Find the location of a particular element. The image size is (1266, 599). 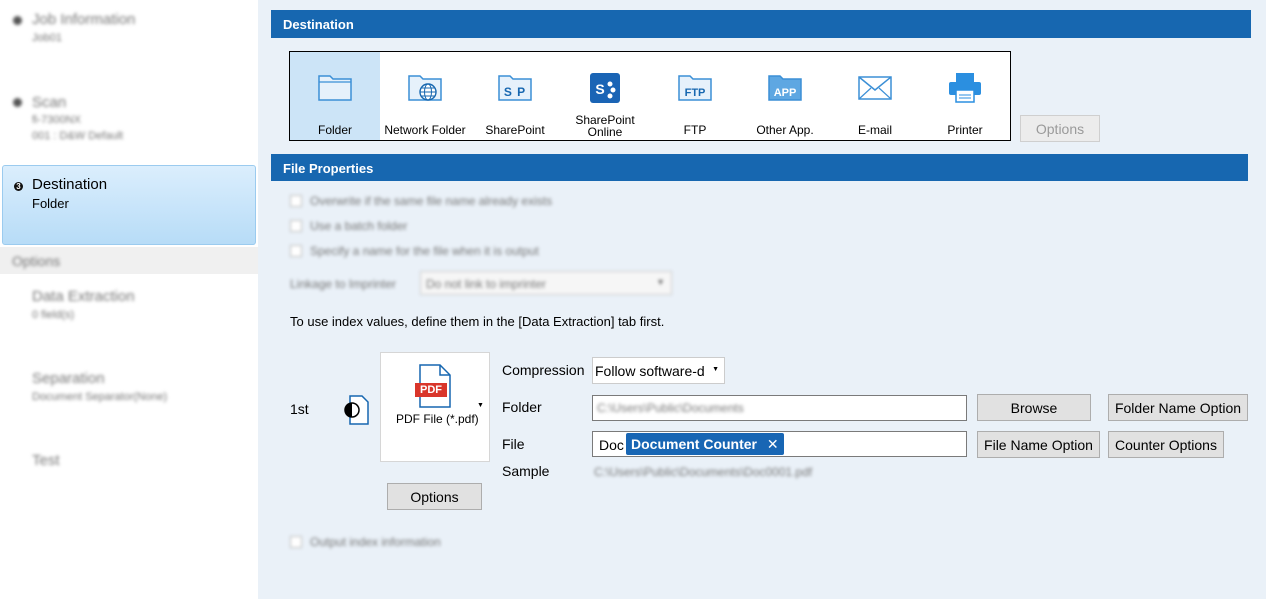

sample-path: C:\Users\Public\Documents\Doc0001.pdf is located at coordinates (703, 472).